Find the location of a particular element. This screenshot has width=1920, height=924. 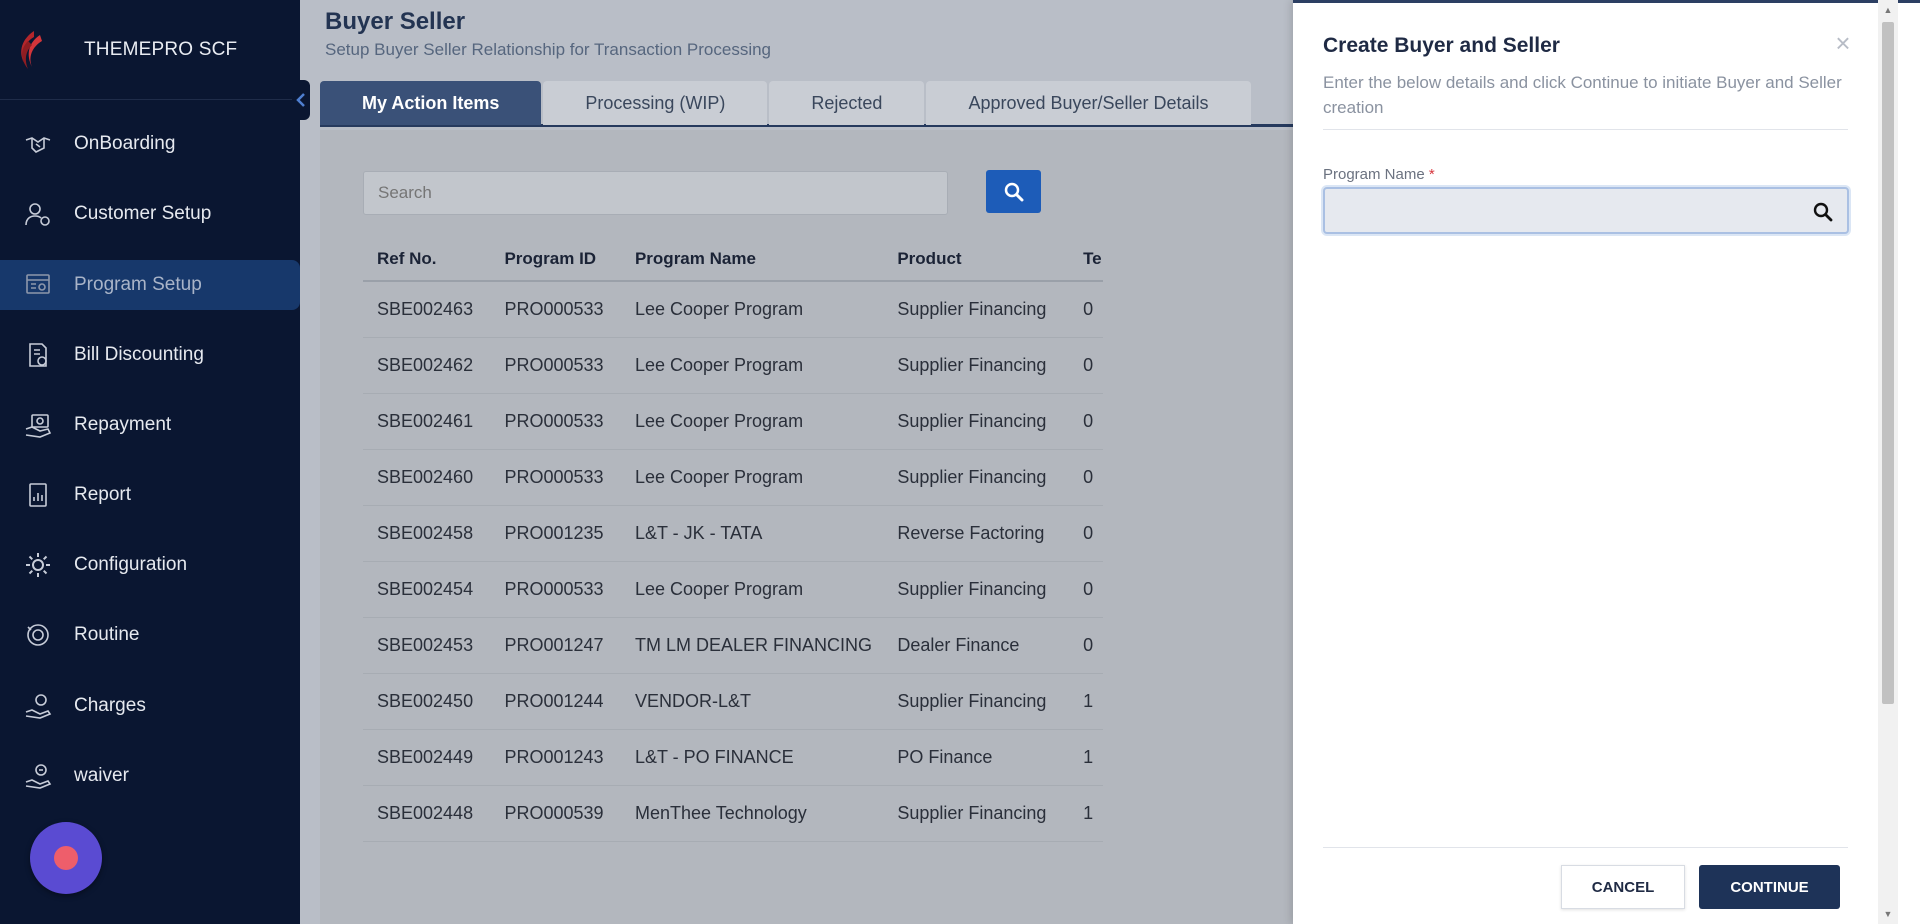

page-title: Buyer Seller is located at coordinates (395, 21).